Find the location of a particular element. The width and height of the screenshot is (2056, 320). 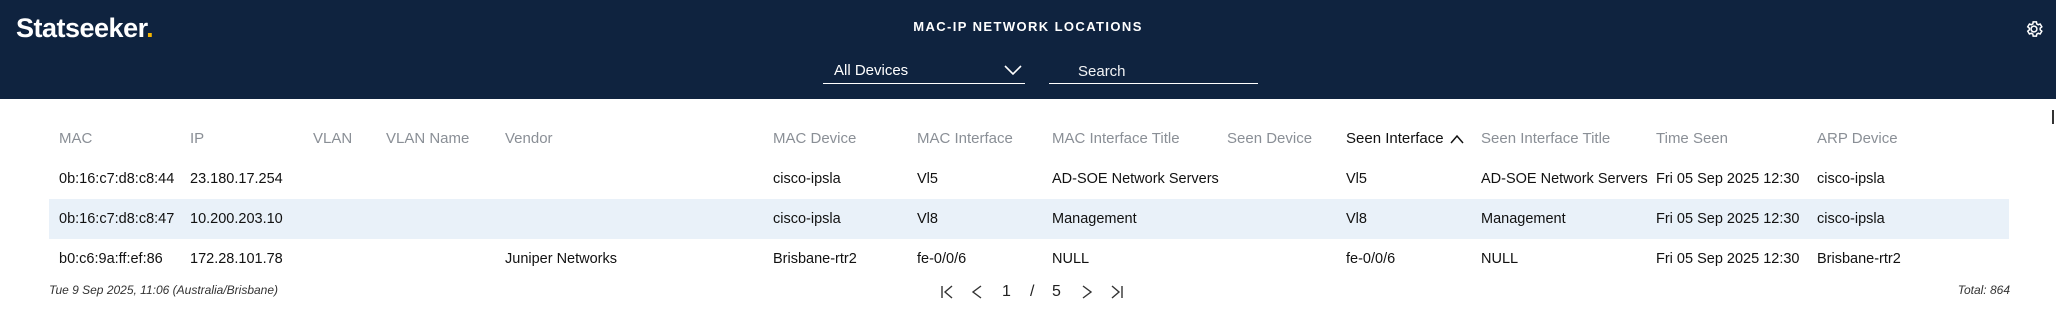

total-pages: 5 is located at coordinates (1056, 291).